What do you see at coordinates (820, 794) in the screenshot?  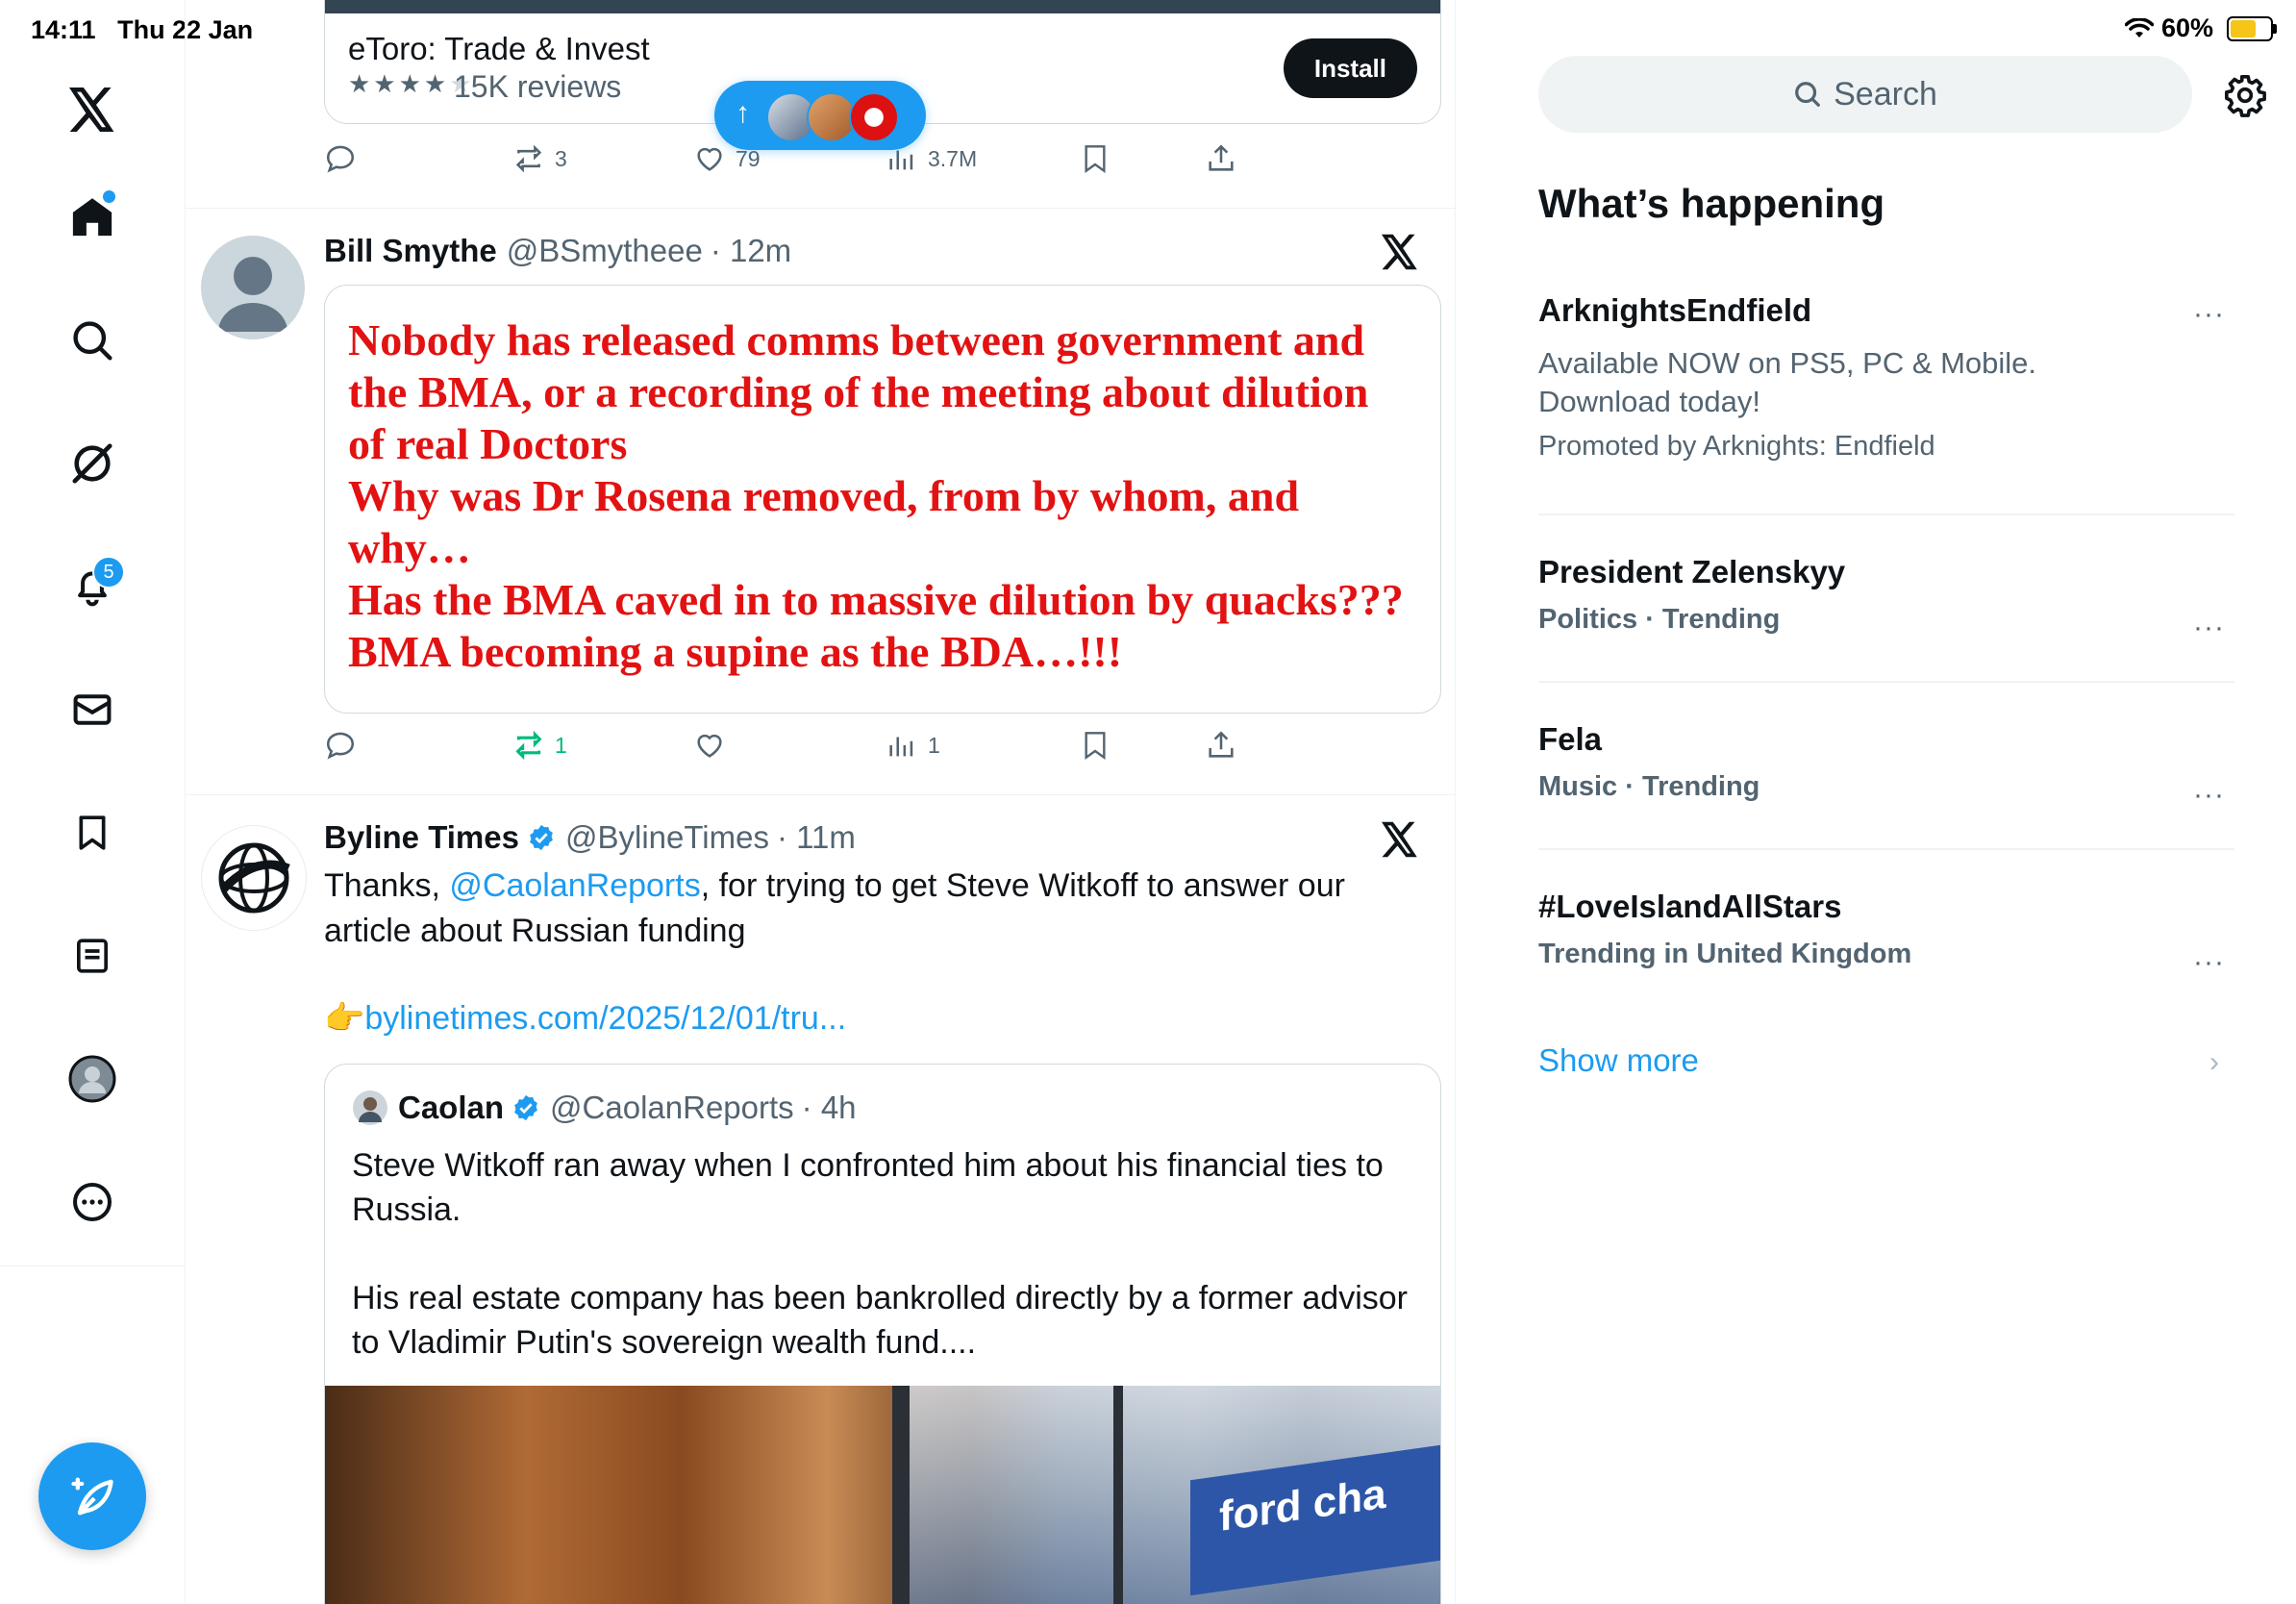 I see `post-separator` at bounding box center [820, 794].